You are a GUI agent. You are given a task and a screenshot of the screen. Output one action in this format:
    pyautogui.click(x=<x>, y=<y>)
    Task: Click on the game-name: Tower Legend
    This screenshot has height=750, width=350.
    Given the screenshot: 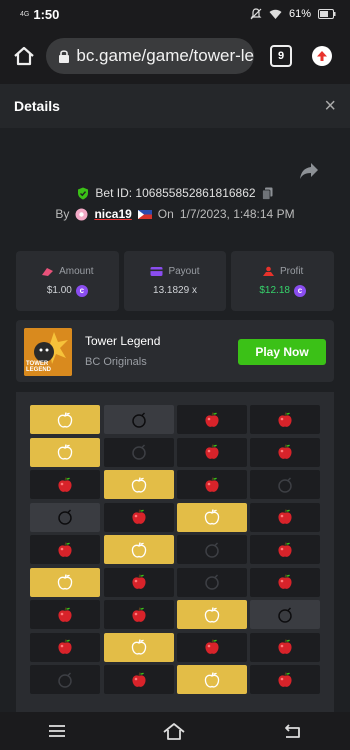 What is the action you would take?
    pyautogui.click(x=122, y=341)
    